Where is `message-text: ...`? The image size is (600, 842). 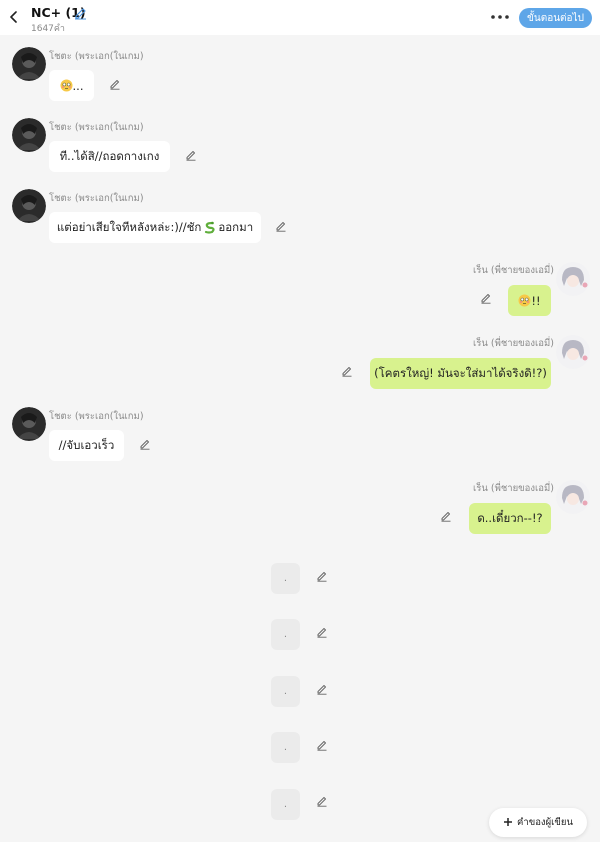
message-text: ... is located at coordinates (78, 85).